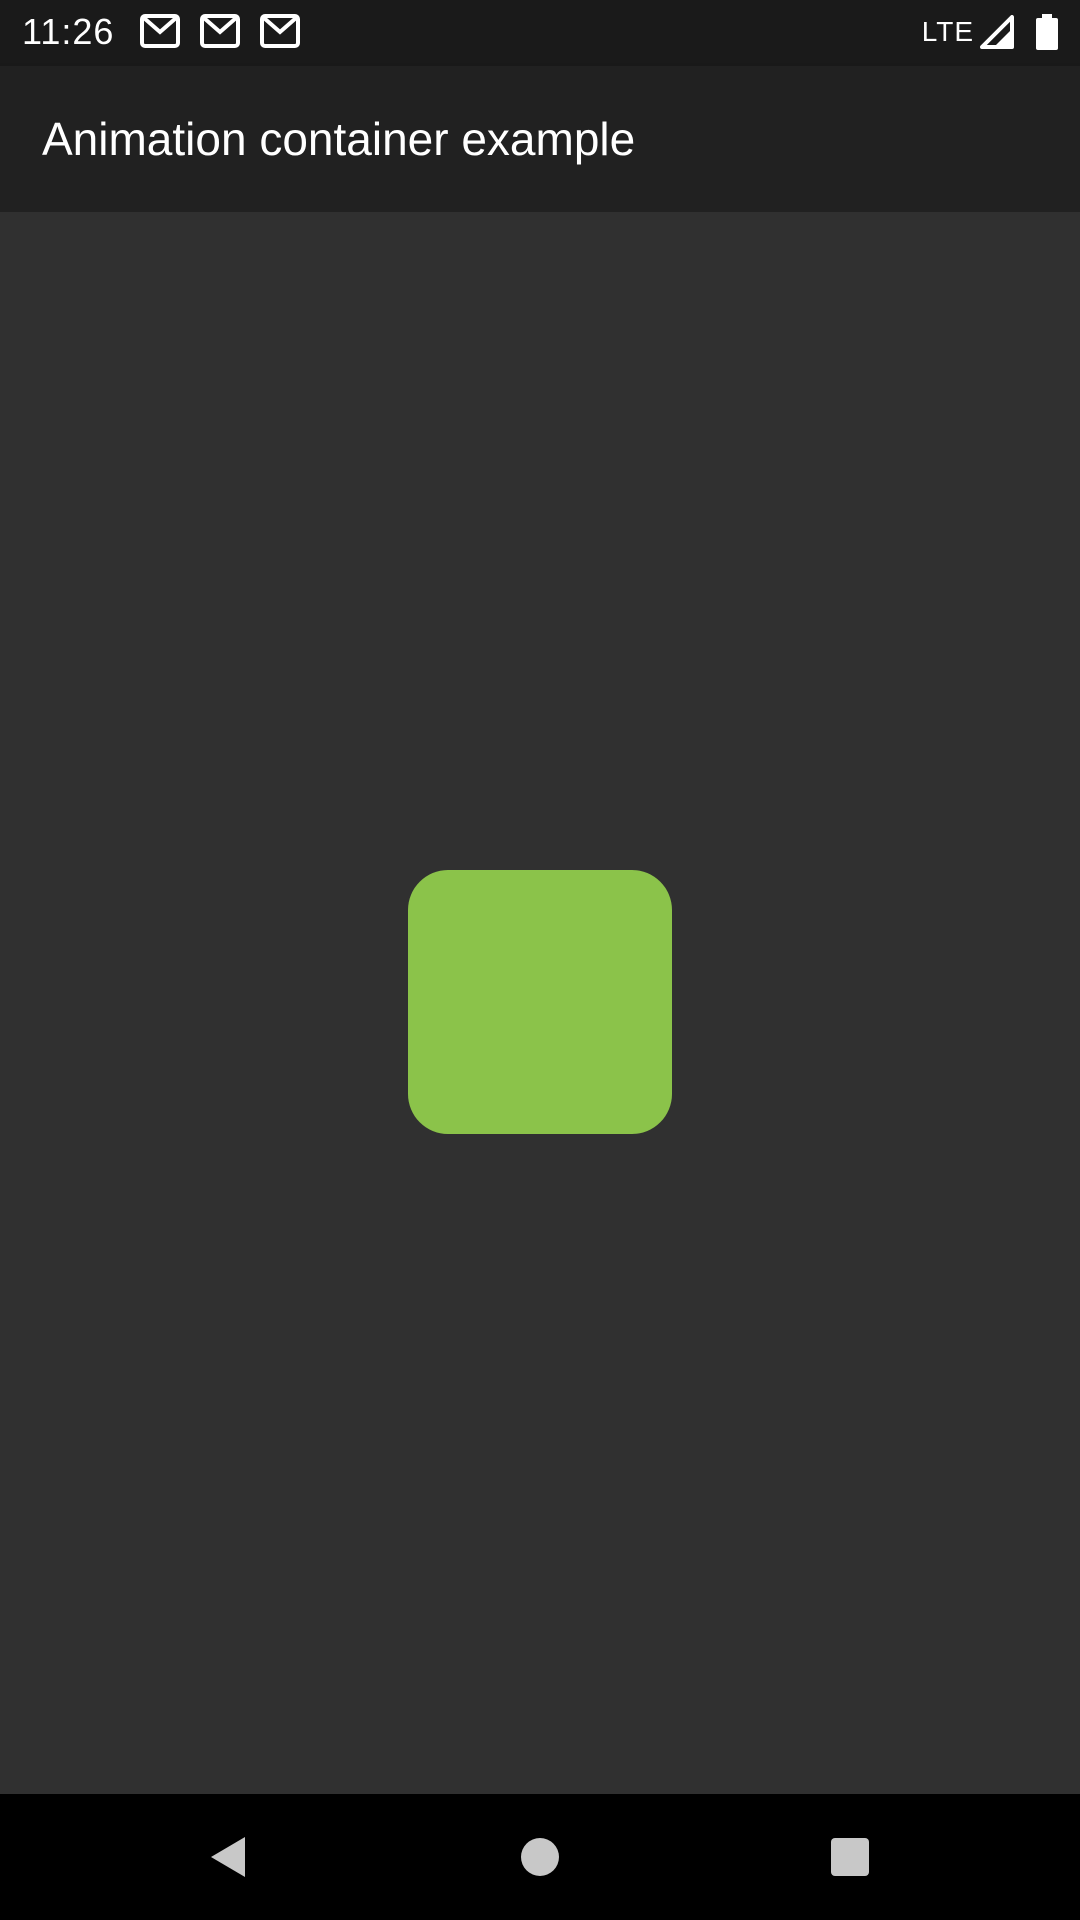 The height and width of the screenshot is (1920, 1080). I want to click on back-icon, so click(228, 1857).